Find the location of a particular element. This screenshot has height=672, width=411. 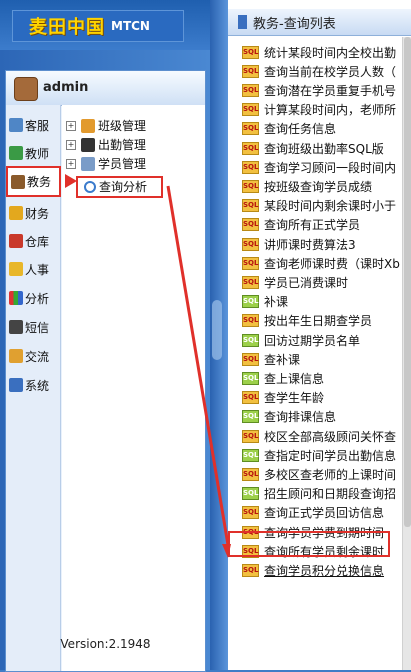

hr-icon is located at coordinates (16, 269).